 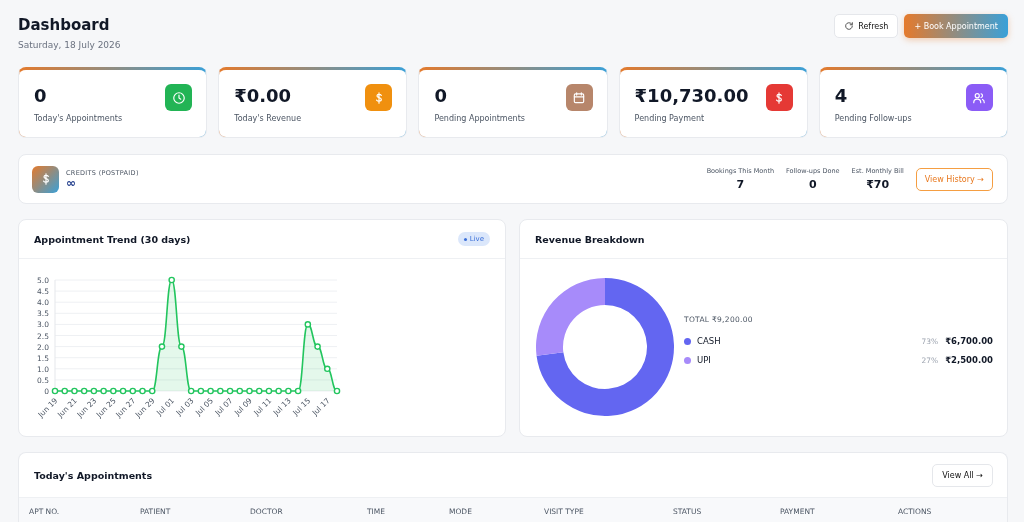 What do you see at coordinates (709, 341) in the screenshot?
I see `legend-label: CASH` at bounding box center [709, 341].